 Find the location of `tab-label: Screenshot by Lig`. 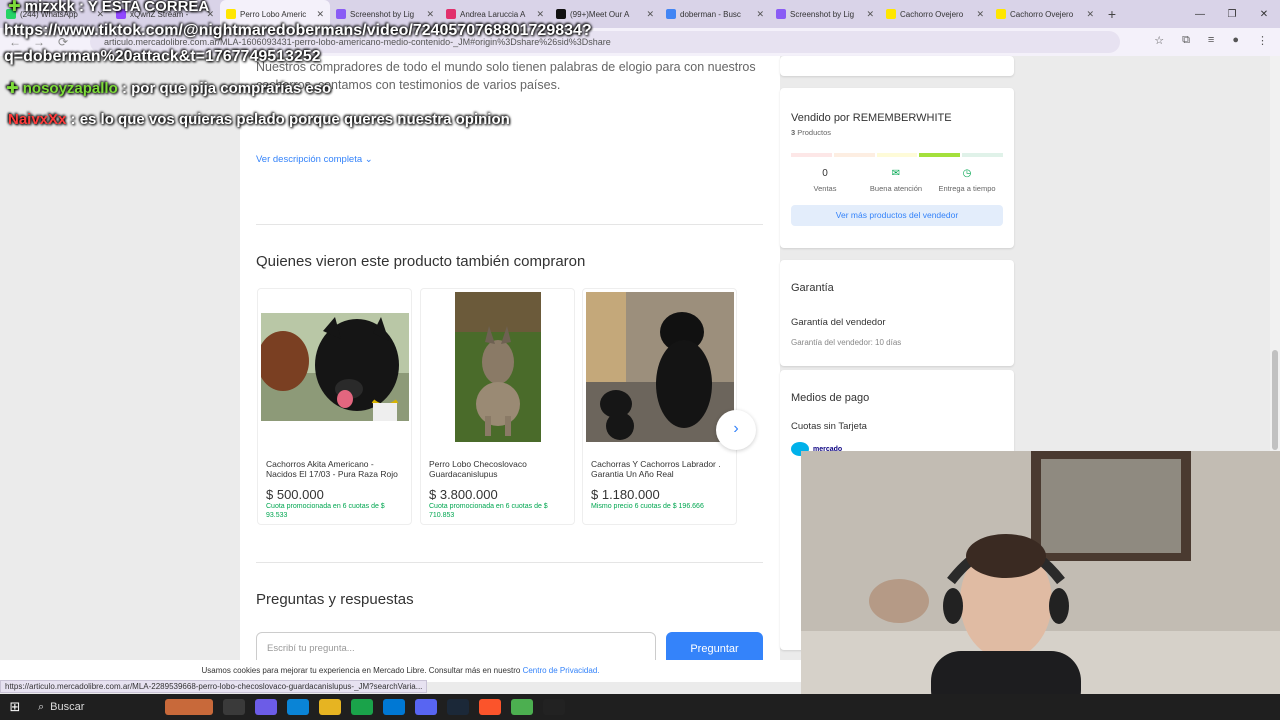

tab-label: Screenshot by Lig is located at coordinates (822, 14).